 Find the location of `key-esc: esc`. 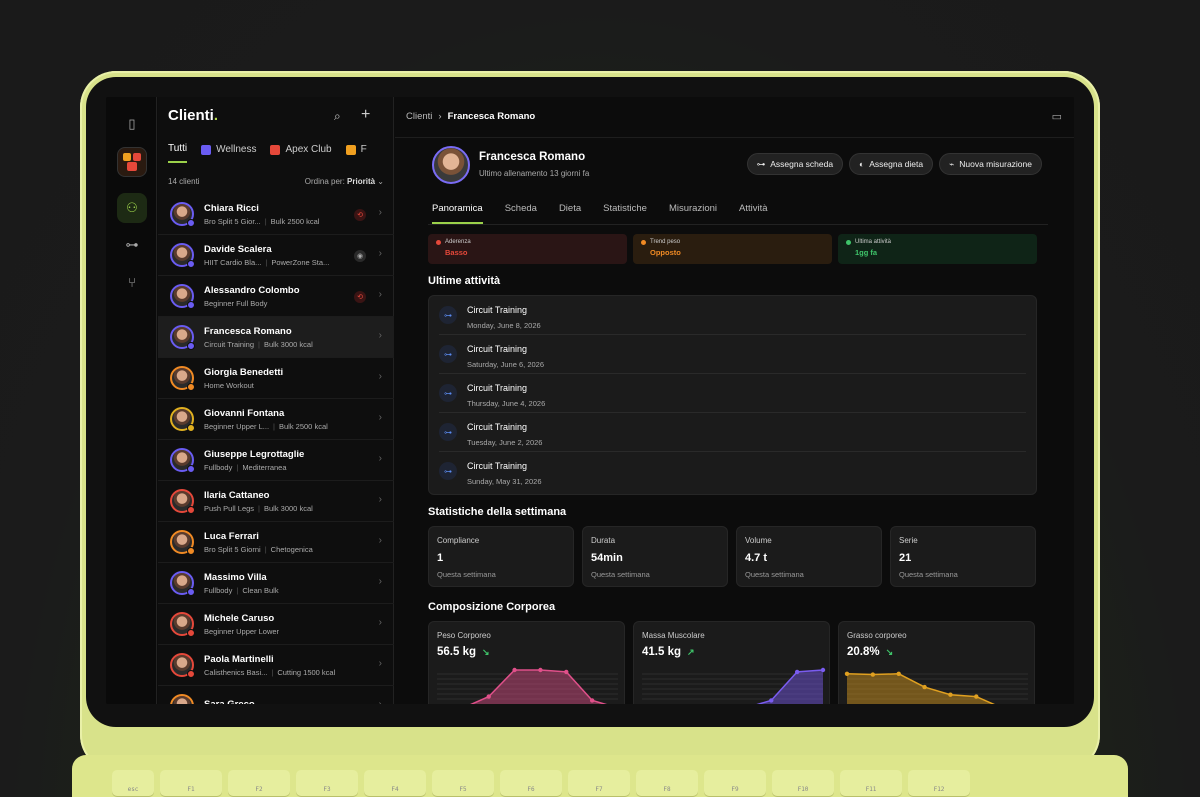

key-esc: esc is located at coordinates (133, 783).